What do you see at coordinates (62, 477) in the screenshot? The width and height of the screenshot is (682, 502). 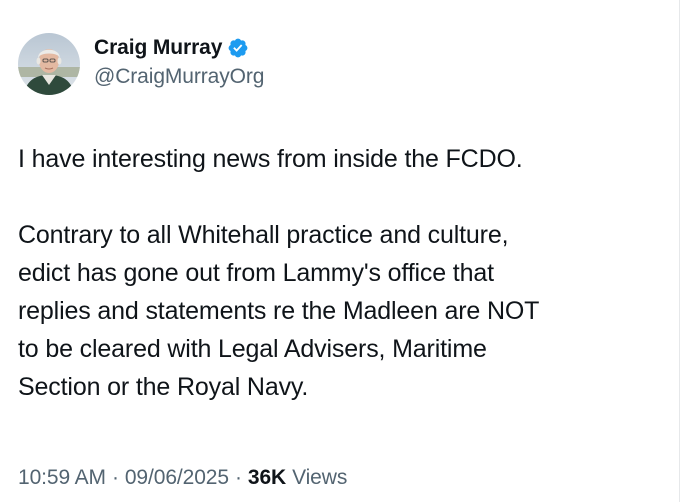 I see `tweet-time: 10:59 AM` at bounding box center [62, 477].